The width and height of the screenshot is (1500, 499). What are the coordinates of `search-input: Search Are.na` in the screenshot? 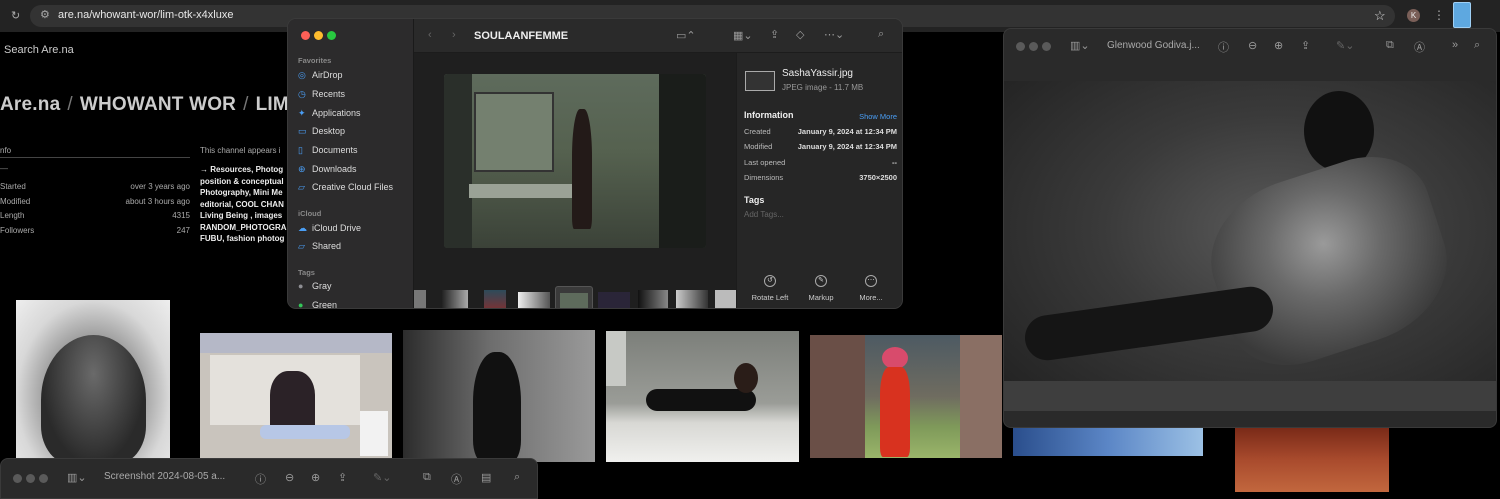 It's located at (39, 50).